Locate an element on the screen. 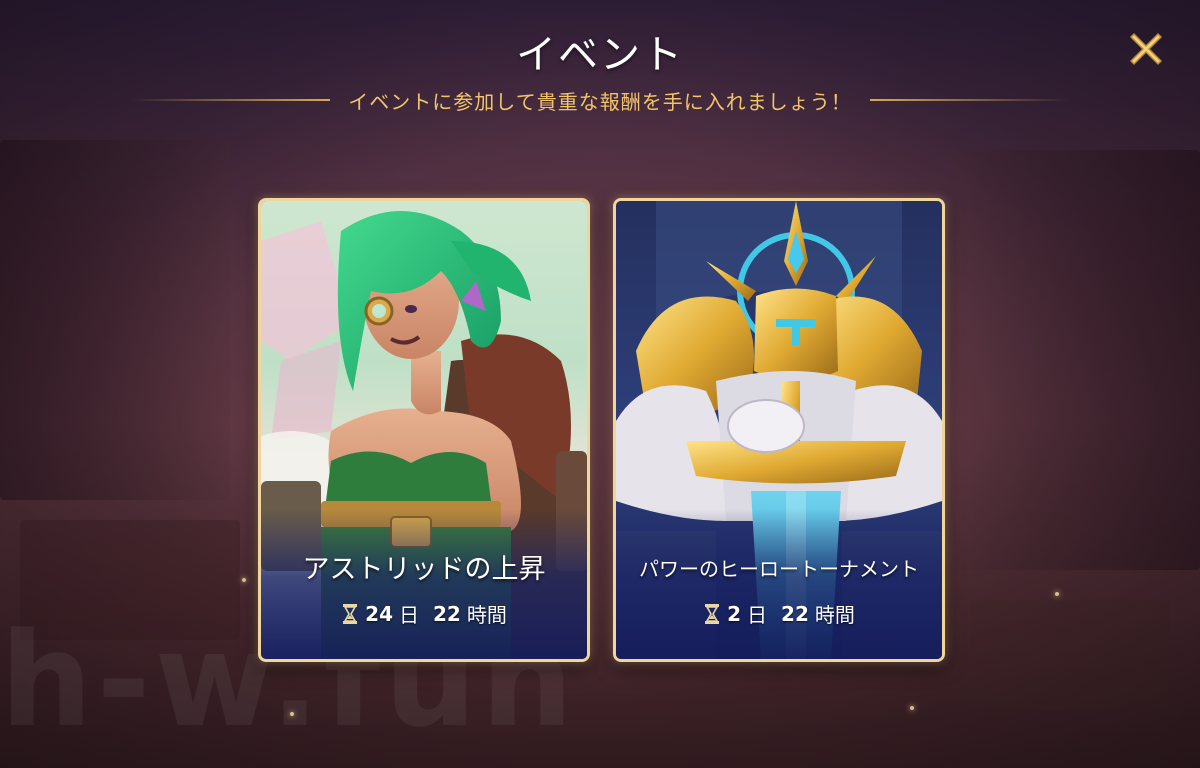 Image resolution: width=1200 pixels, height=768 pixels. page-subtitle: イベントに参加して貴重な報酬を手に入れましょう！ is located at coordinates (600, 101).